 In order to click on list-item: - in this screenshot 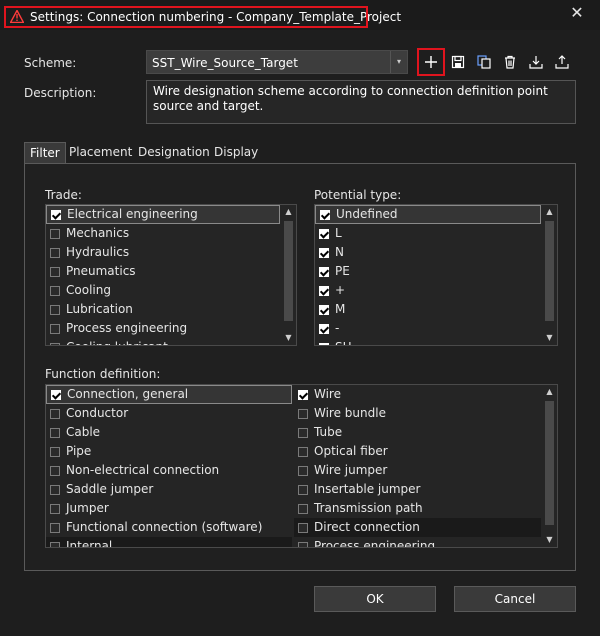, I will do `click(428, 328)`.